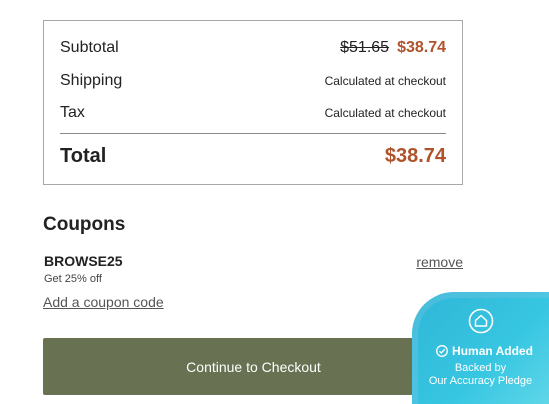  What do you see at coordinates (253, 113) in the screenshot?
I see `tax-row: Tax Calculated at checkout` at bounding box center [253, 113].